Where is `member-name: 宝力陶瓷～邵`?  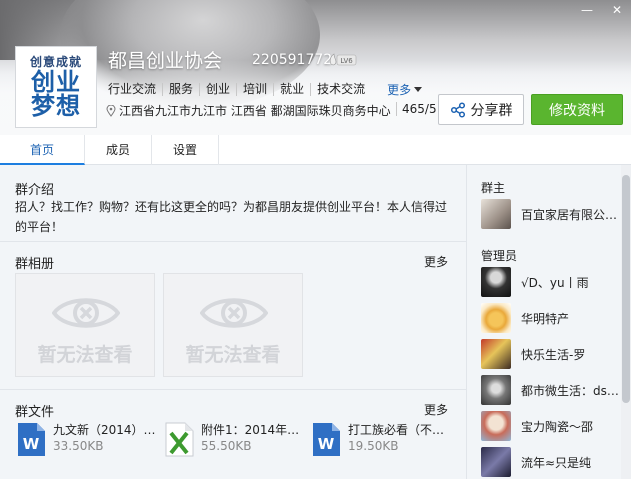 member-name: 宝力陶瓷～邵 is located at coordinates (557, 426).